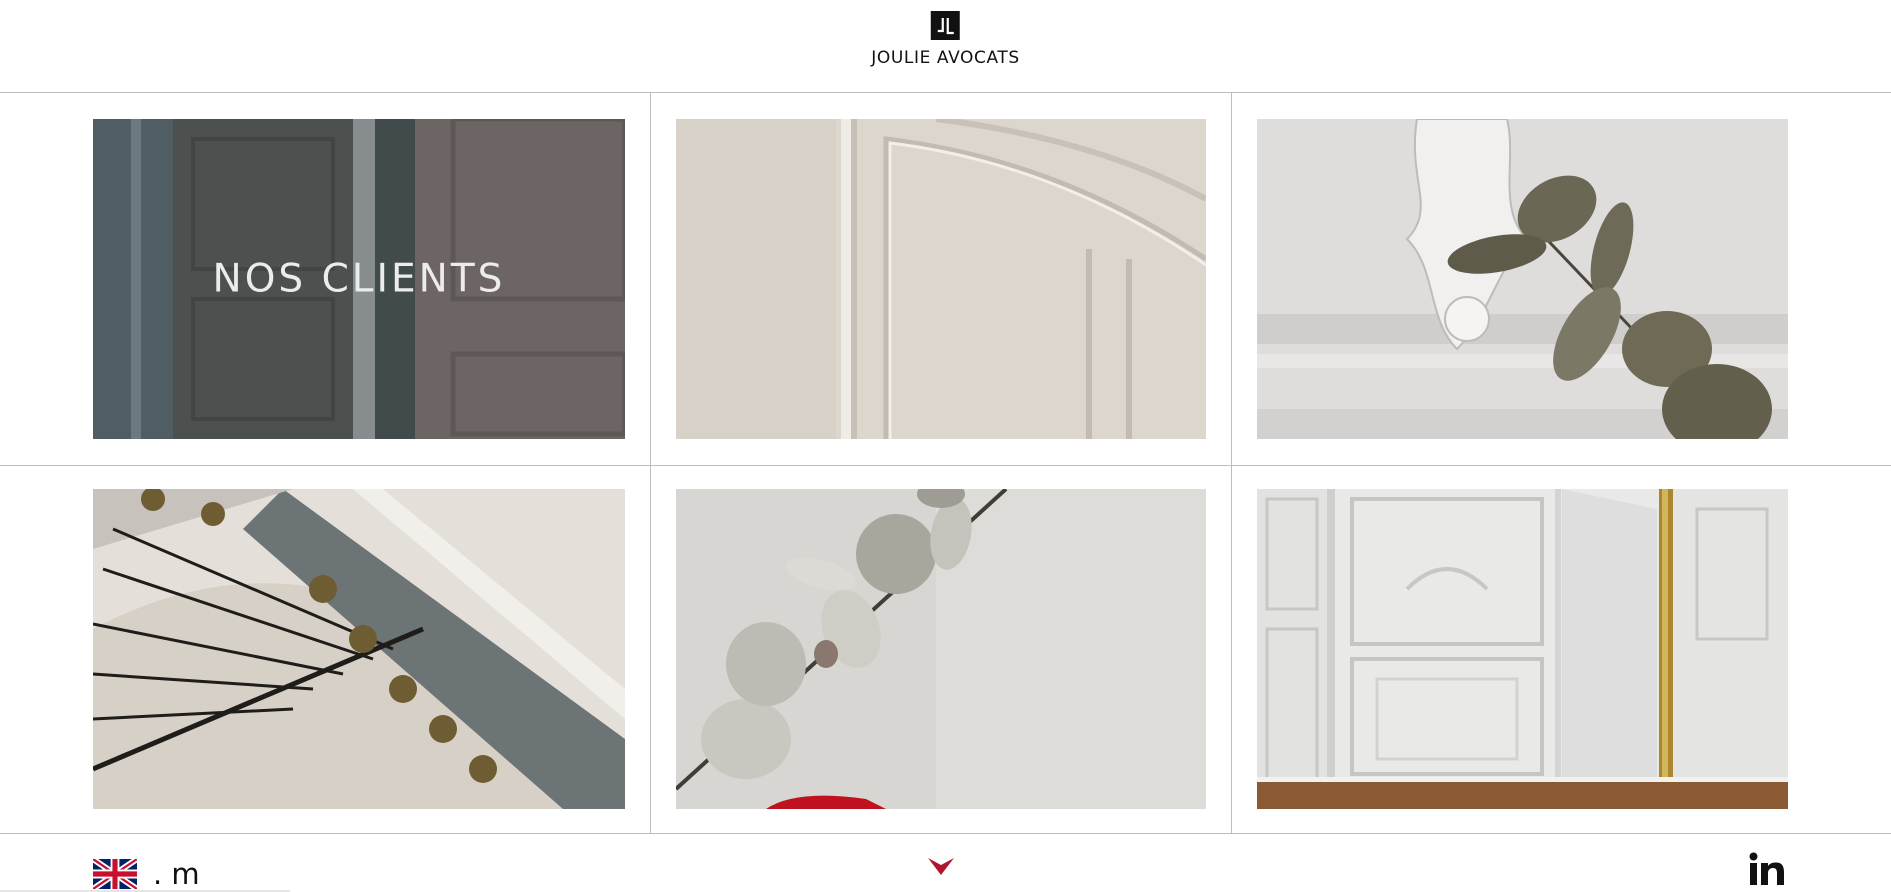 The height and width of the screenshot is (892, 1891). What do you see at coordinates (945, 58) in the screenshot?
I see `logo-name: JOULIE AVOCATS` at bounding box center [945, 58].